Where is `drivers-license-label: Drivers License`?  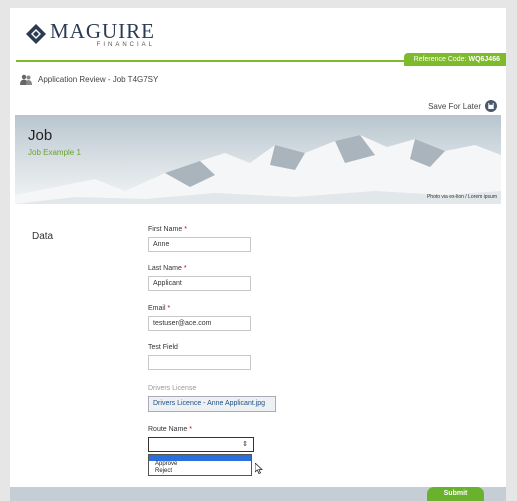 drivers-license-label: Drivers License is located at coordinates (172, 388).